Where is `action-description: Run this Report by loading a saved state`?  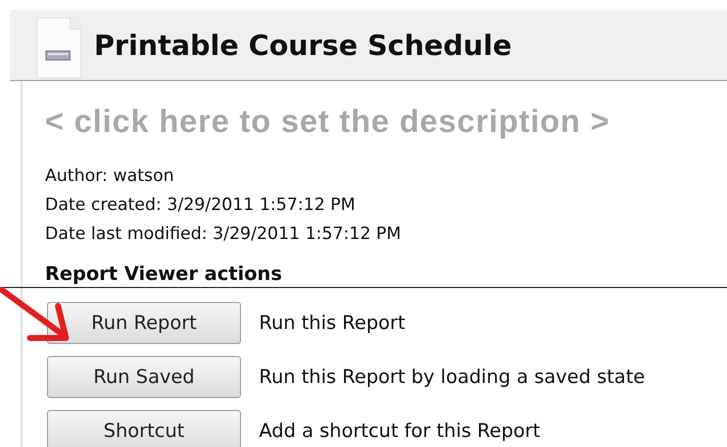
action-description: Run this Report by loading a saved state is located at coordinates (452, 377).